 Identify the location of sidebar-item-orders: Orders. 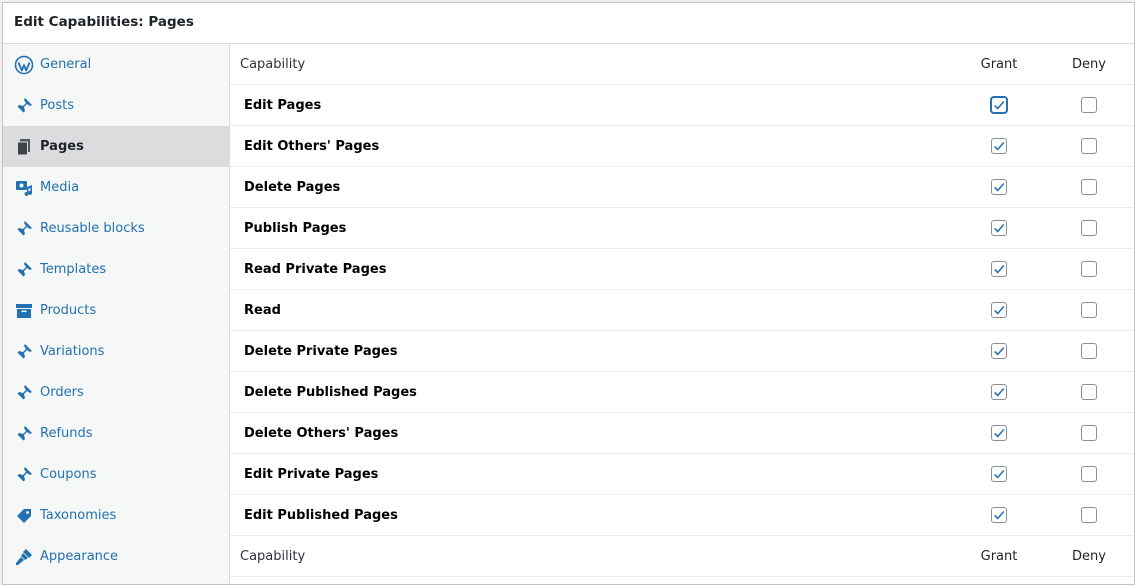
(116, 392).